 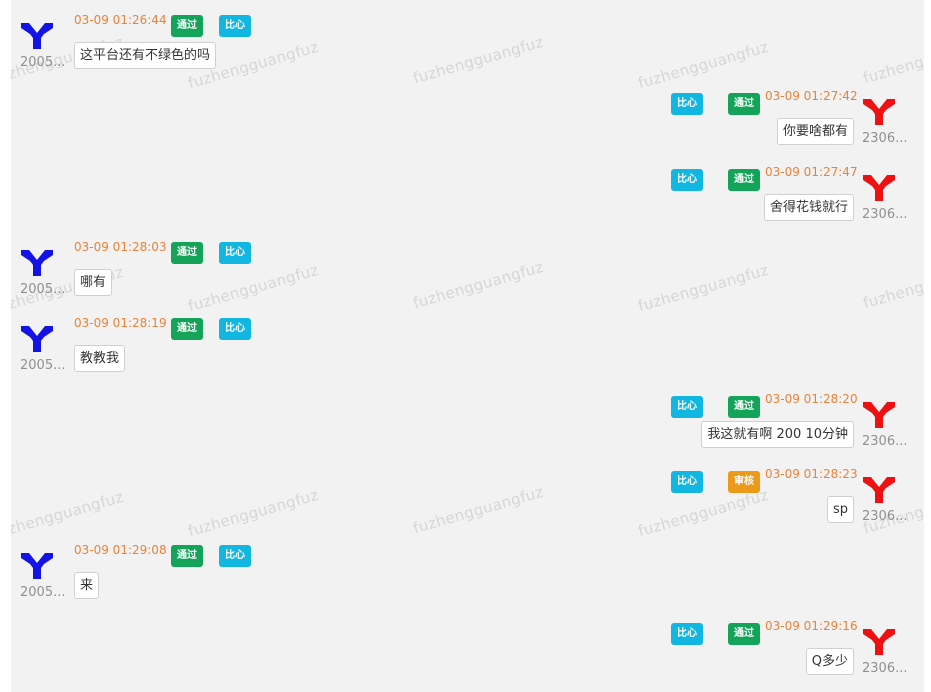 I want to click on chat-message: 2306... 03-09 01:28:20 通过 比心我这就有啊 200 10分钟, so click(x=467, y=417).